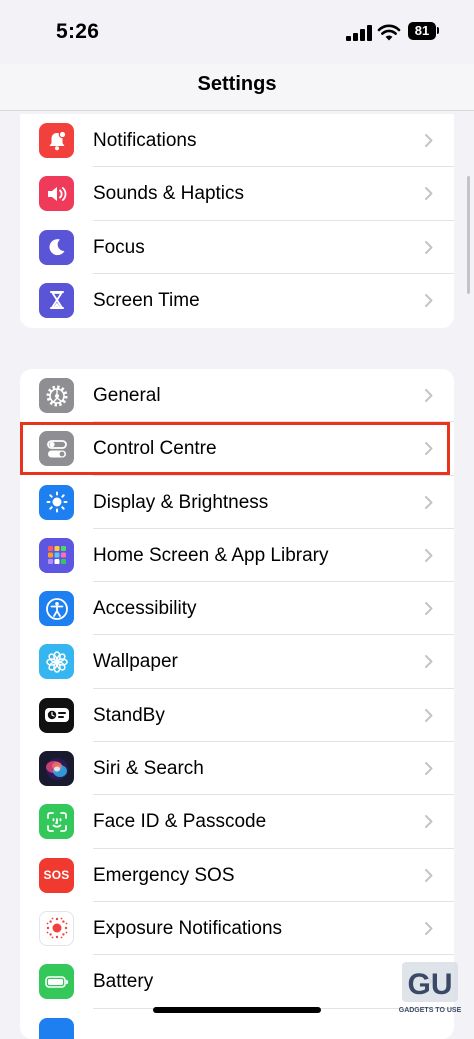  What do you see at coordinates (56, 982) in the screenshot?
I see `battery-icon` at bounding box center [56, 982].